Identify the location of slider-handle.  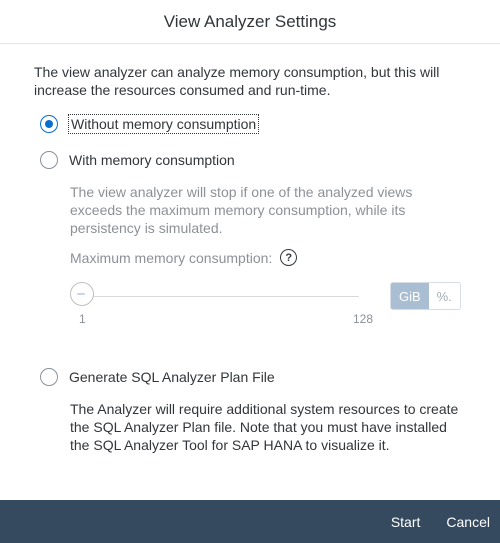
(82, 294).